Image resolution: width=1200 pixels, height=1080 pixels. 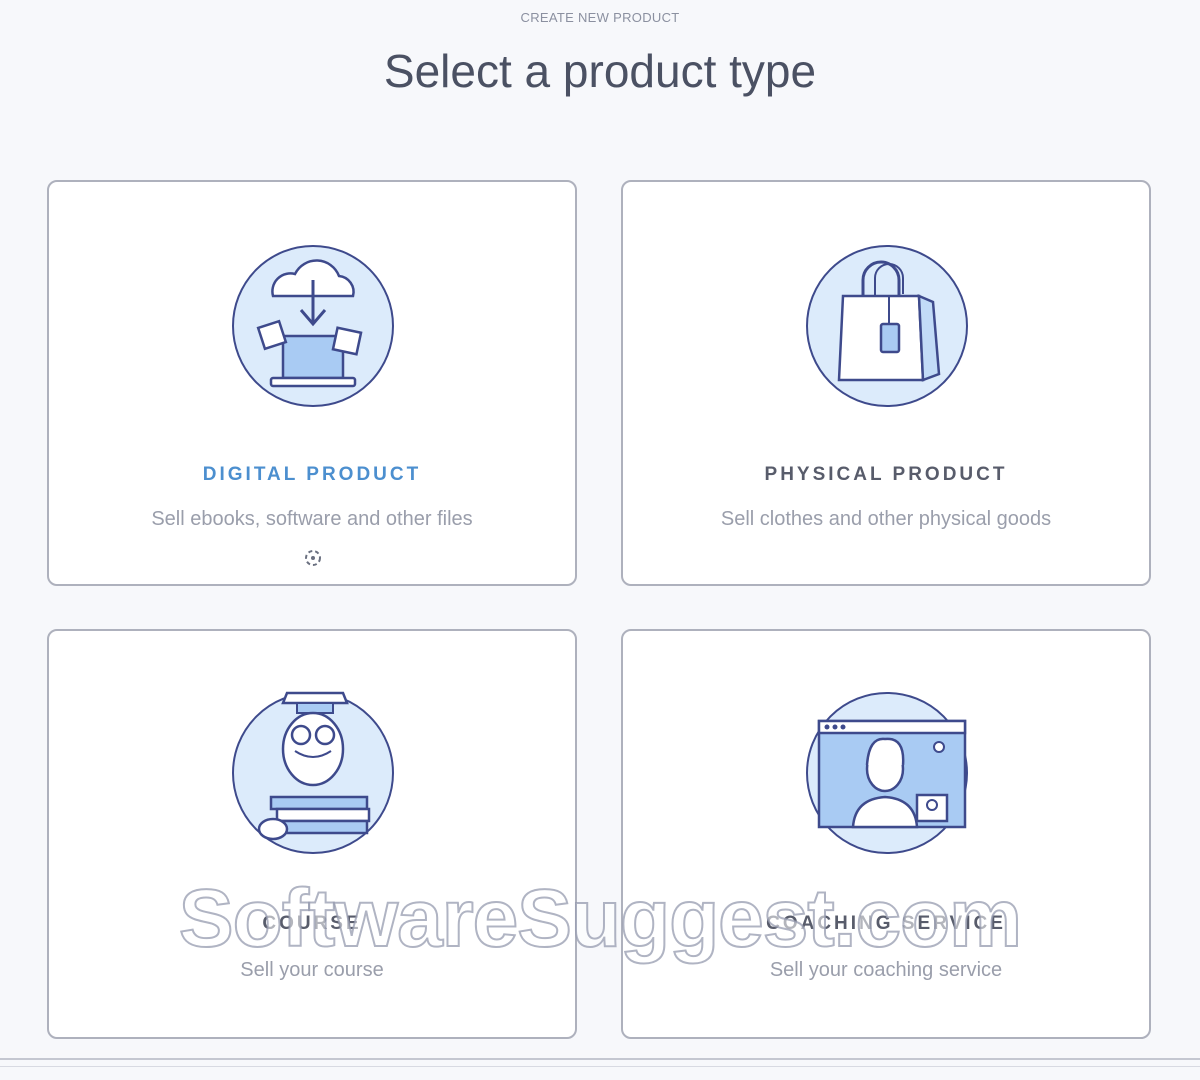 What do you see at coordinates (886, 970) in the screenshot?
I see `card-description: Sell your coaching service` at bounding box center [886, 970].